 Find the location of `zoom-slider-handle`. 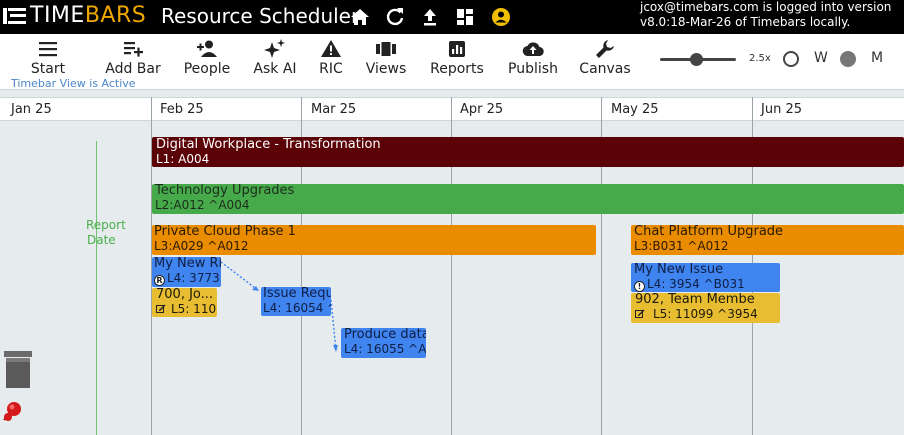

zoom-slider-handle is located at coordinates (696, 59).